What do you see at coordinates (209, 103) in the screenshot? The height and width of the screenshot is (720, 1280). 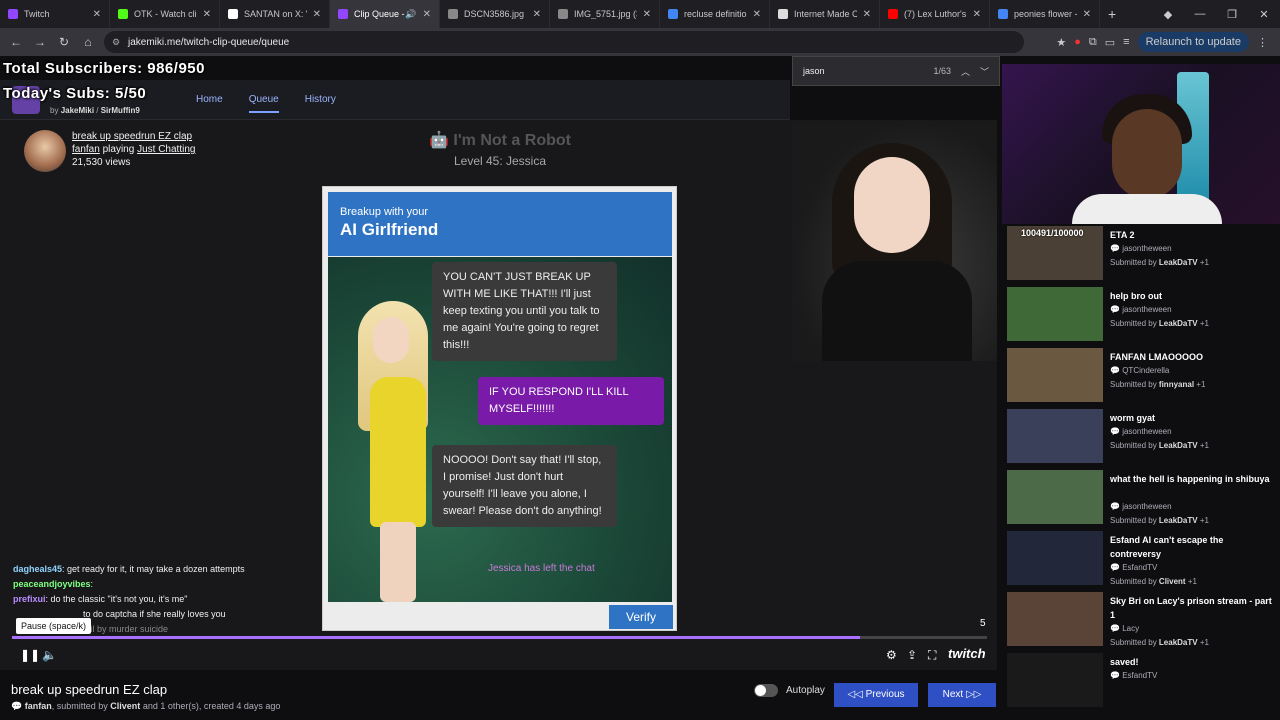 I see `nav-home: Home` at bounding box center [209, 103].